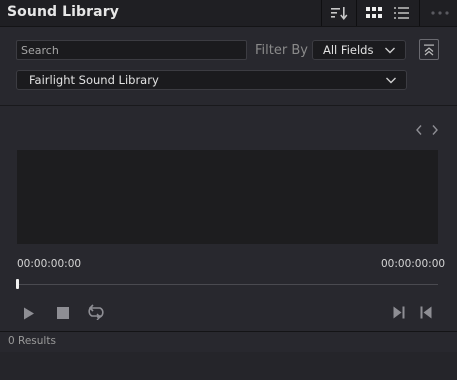 This screenshot has height=380, width=457. What do you see at coordinates (49, 264) in the screenshot?
I see `timecode-start: 00:00:00:00` at bounding box center [49, 264].